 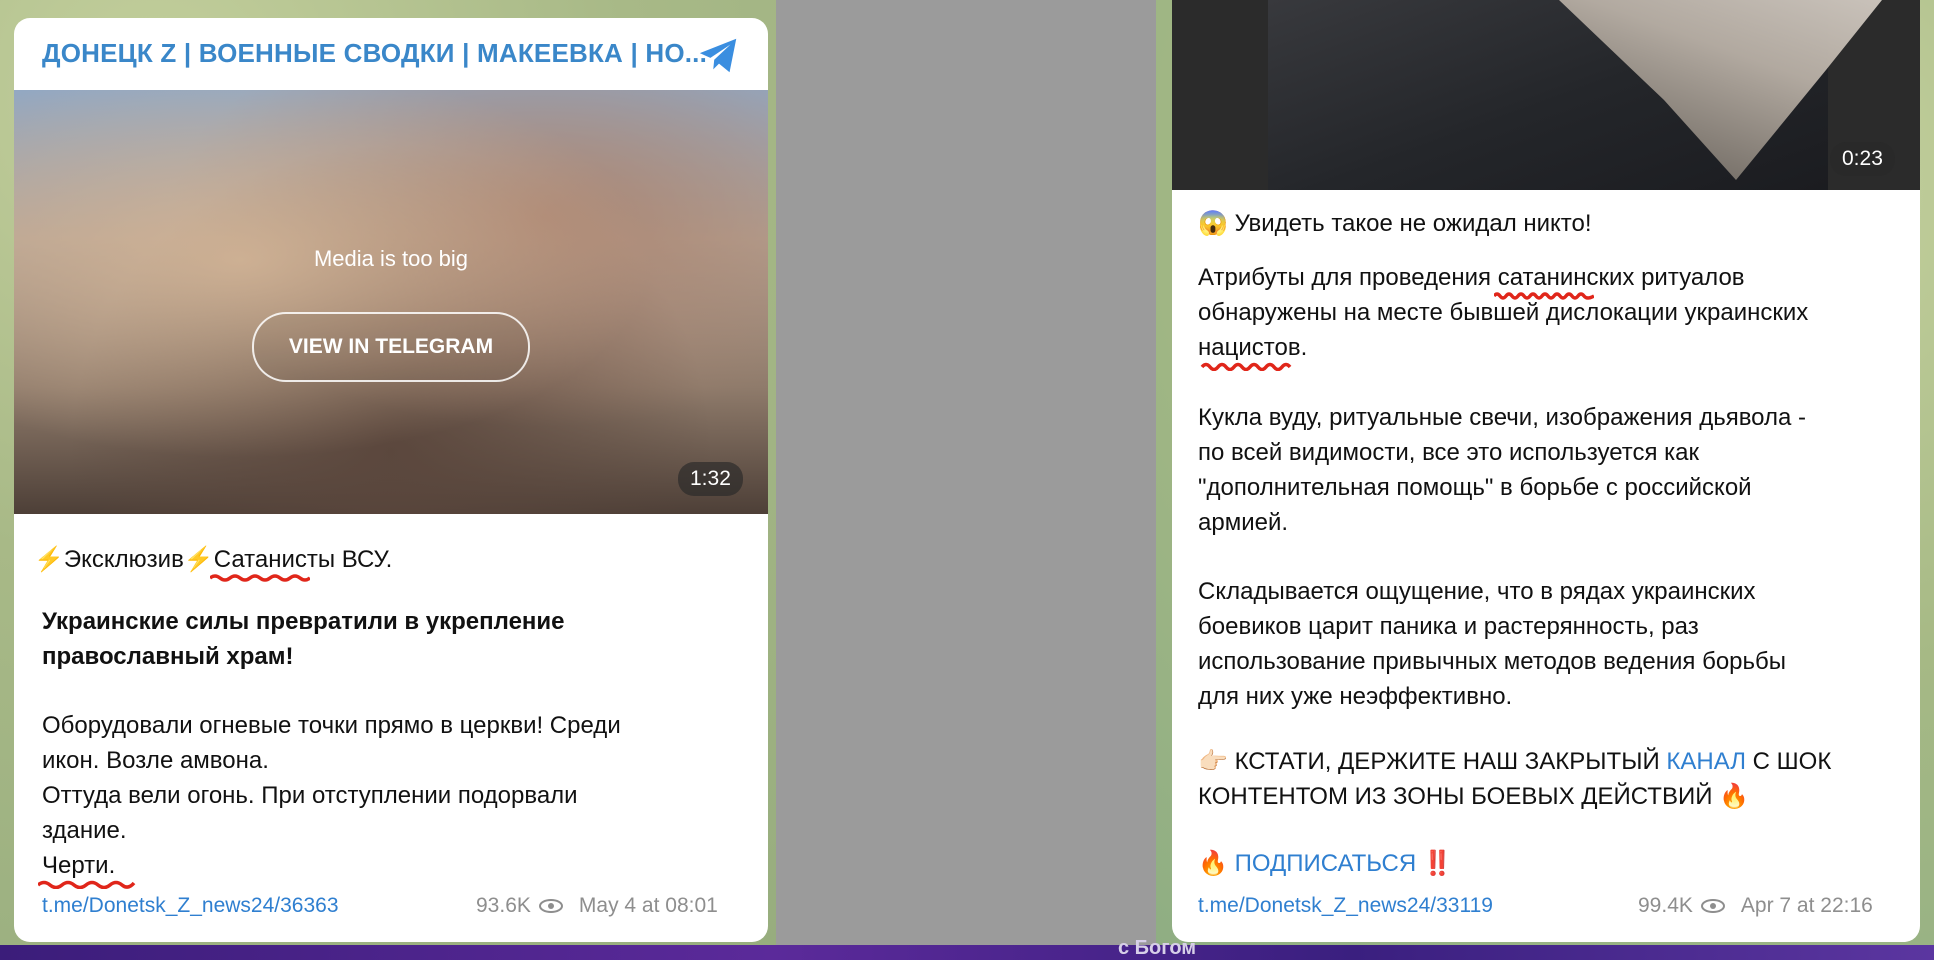 What do you see at coordinates (155, 760) in the screenshot?
I see `body-line-2: икон. Возле амвона.` at bounding box center [155, 760].